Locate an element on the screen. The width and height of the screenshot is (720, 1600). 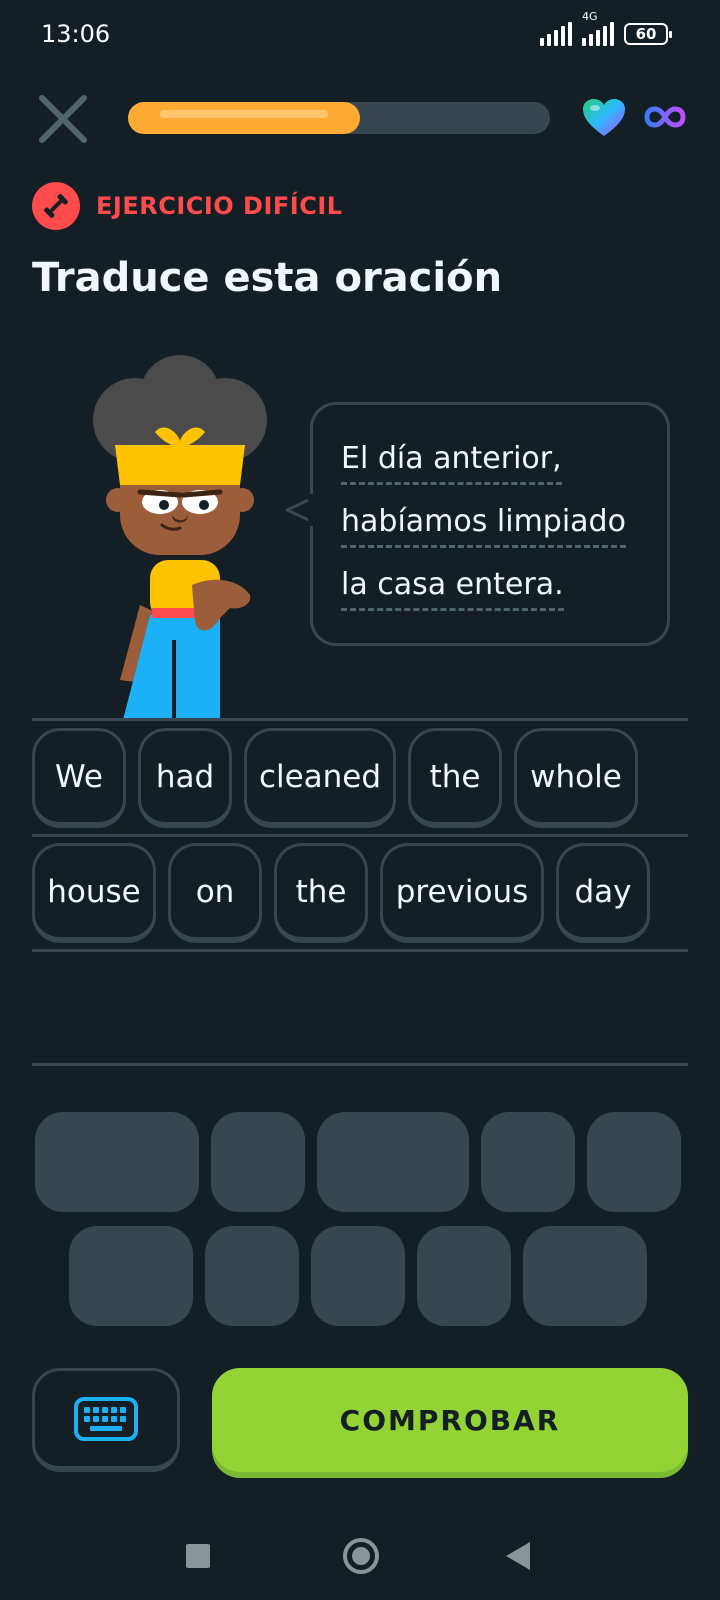
keyboard-button is located at coordinates (106, 1420).